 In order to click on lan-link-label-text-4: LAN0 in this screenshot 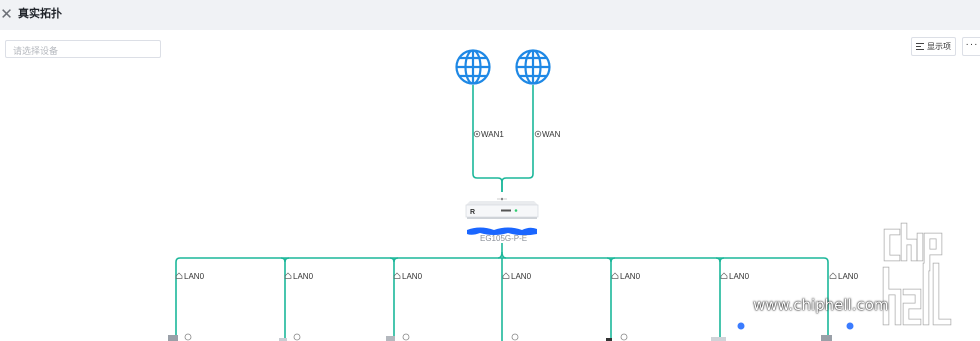, I will do `click(521, 276)`.